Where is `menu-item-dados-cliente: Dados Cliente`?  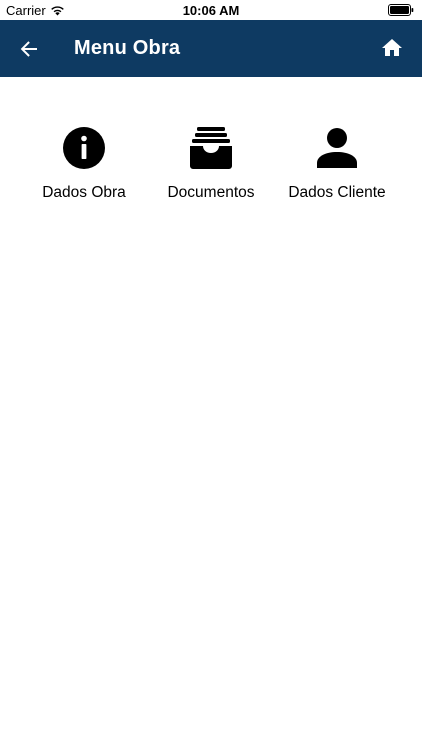
menu-item-dados-cliente: Dados Cliente is located at coordinates (337, 166).